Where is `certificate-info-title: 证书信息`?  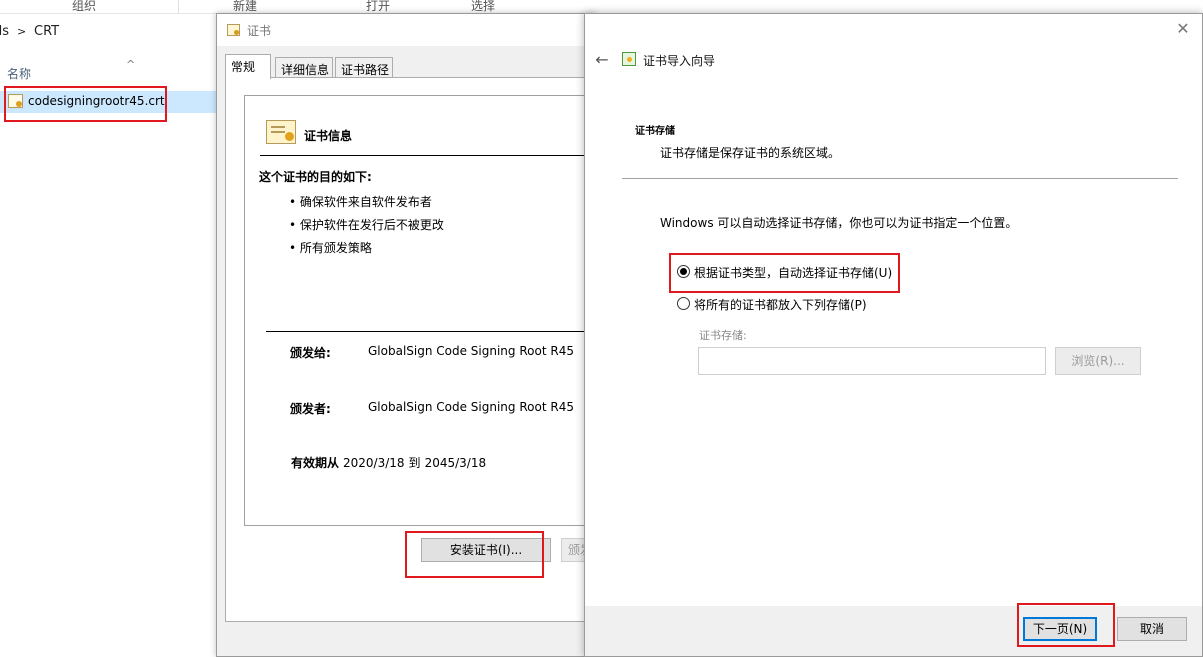 certificate-info-title: 证书信息 is located at coordinates (328, 136).